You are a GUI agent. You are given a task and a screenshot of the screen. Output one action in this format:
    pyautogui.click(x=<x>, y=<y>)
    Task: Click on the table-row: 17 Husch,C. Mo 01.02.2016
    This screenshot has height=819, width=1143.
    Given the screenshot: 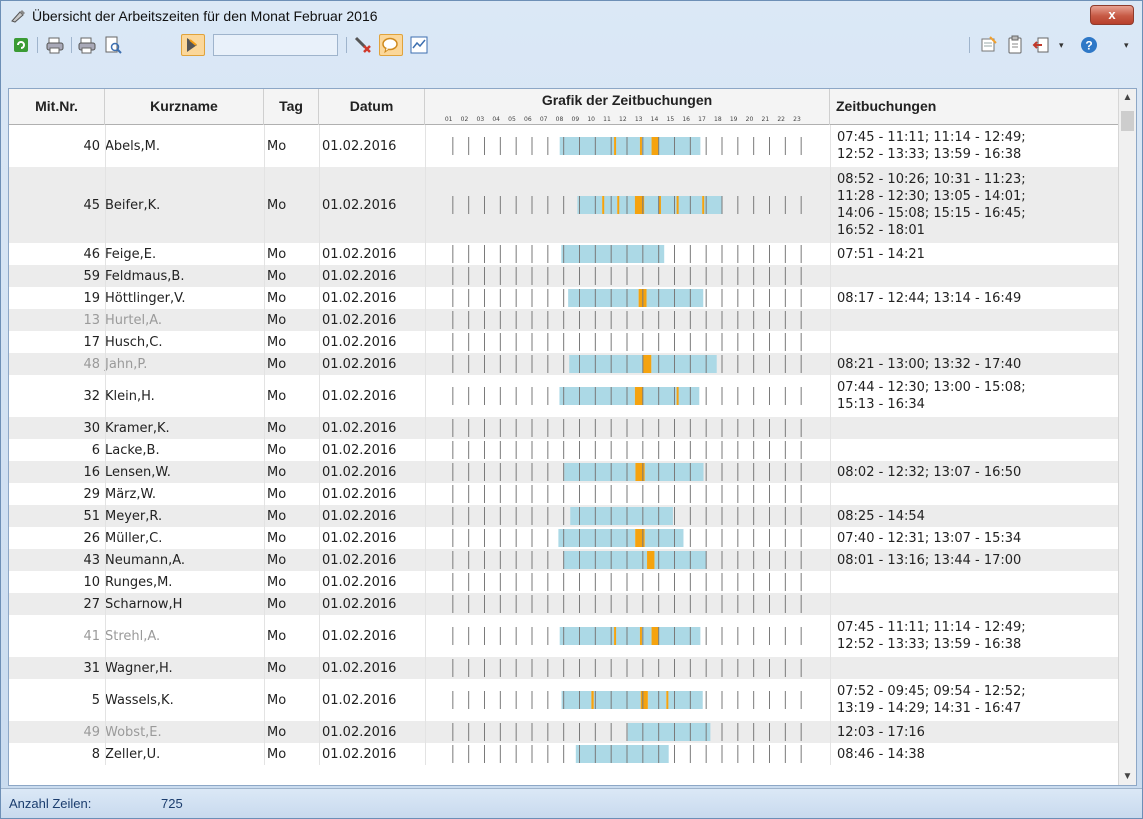 What is the action you would take?
    pyautogui.click(x=564, y=342)
    